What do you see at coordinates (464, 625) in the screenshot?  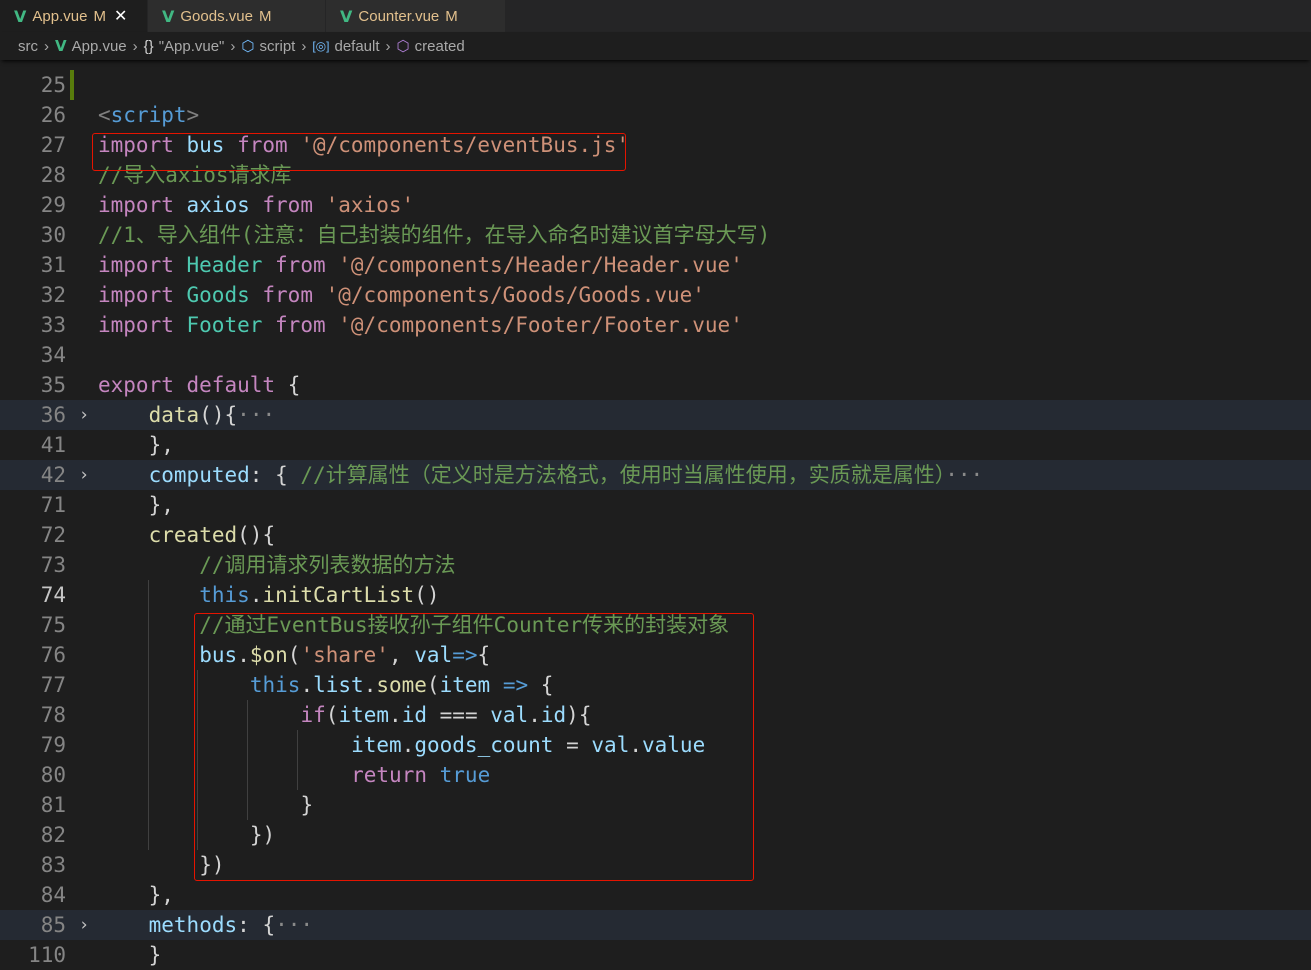 I see `code-text: //通过EventBus接收孙子组件Counter传来的封装对象` at bounding box center [464, 625].